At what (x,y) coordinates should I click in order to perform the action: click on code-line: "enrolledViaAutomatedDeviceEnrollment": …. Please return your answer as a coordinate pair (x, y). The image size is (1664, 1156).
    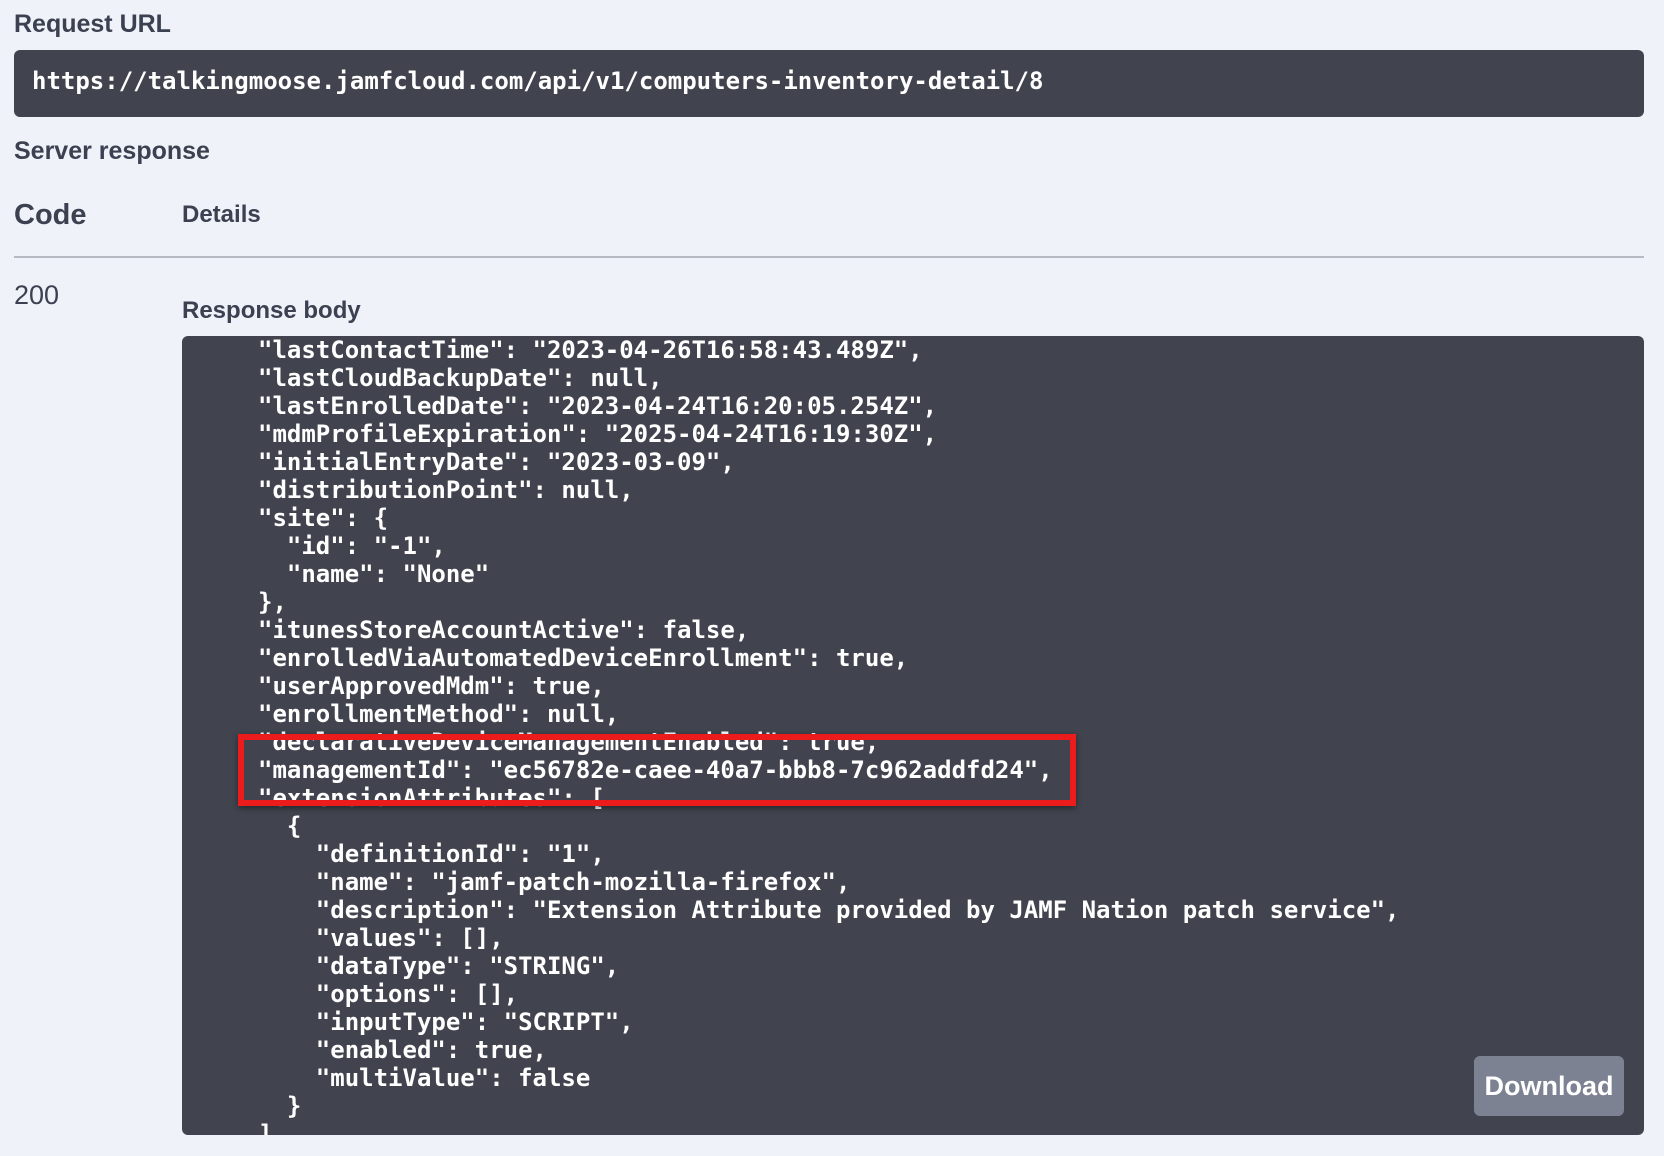
    Looking at the image, I should click on (583, 658).